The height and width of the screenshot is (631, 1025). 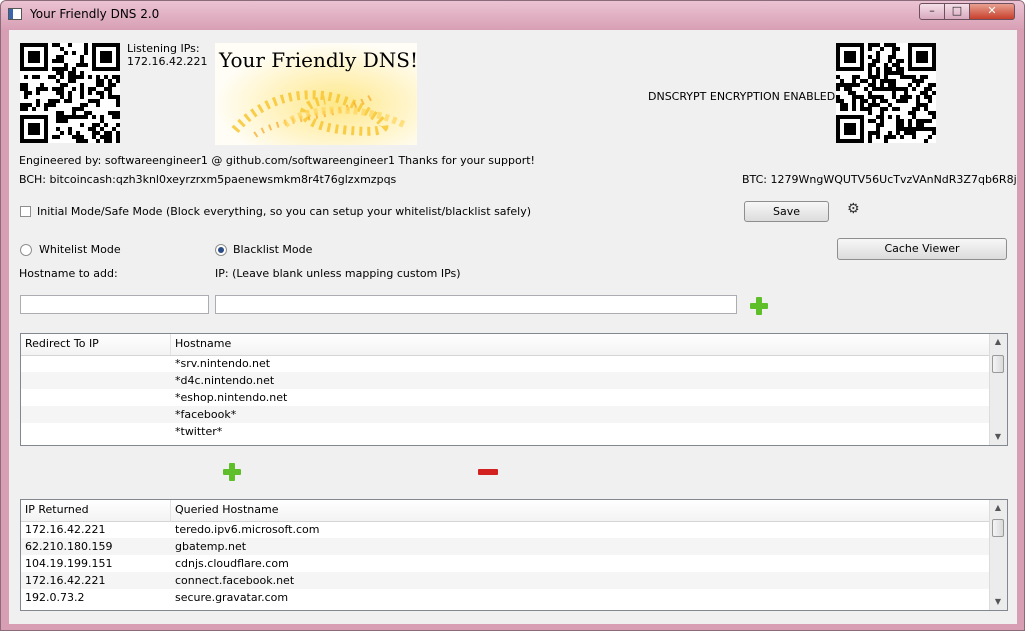 I want to click on table-row: 104.19.199.151 cdnjs.cloudflare.com, so click(x=505, y=563).